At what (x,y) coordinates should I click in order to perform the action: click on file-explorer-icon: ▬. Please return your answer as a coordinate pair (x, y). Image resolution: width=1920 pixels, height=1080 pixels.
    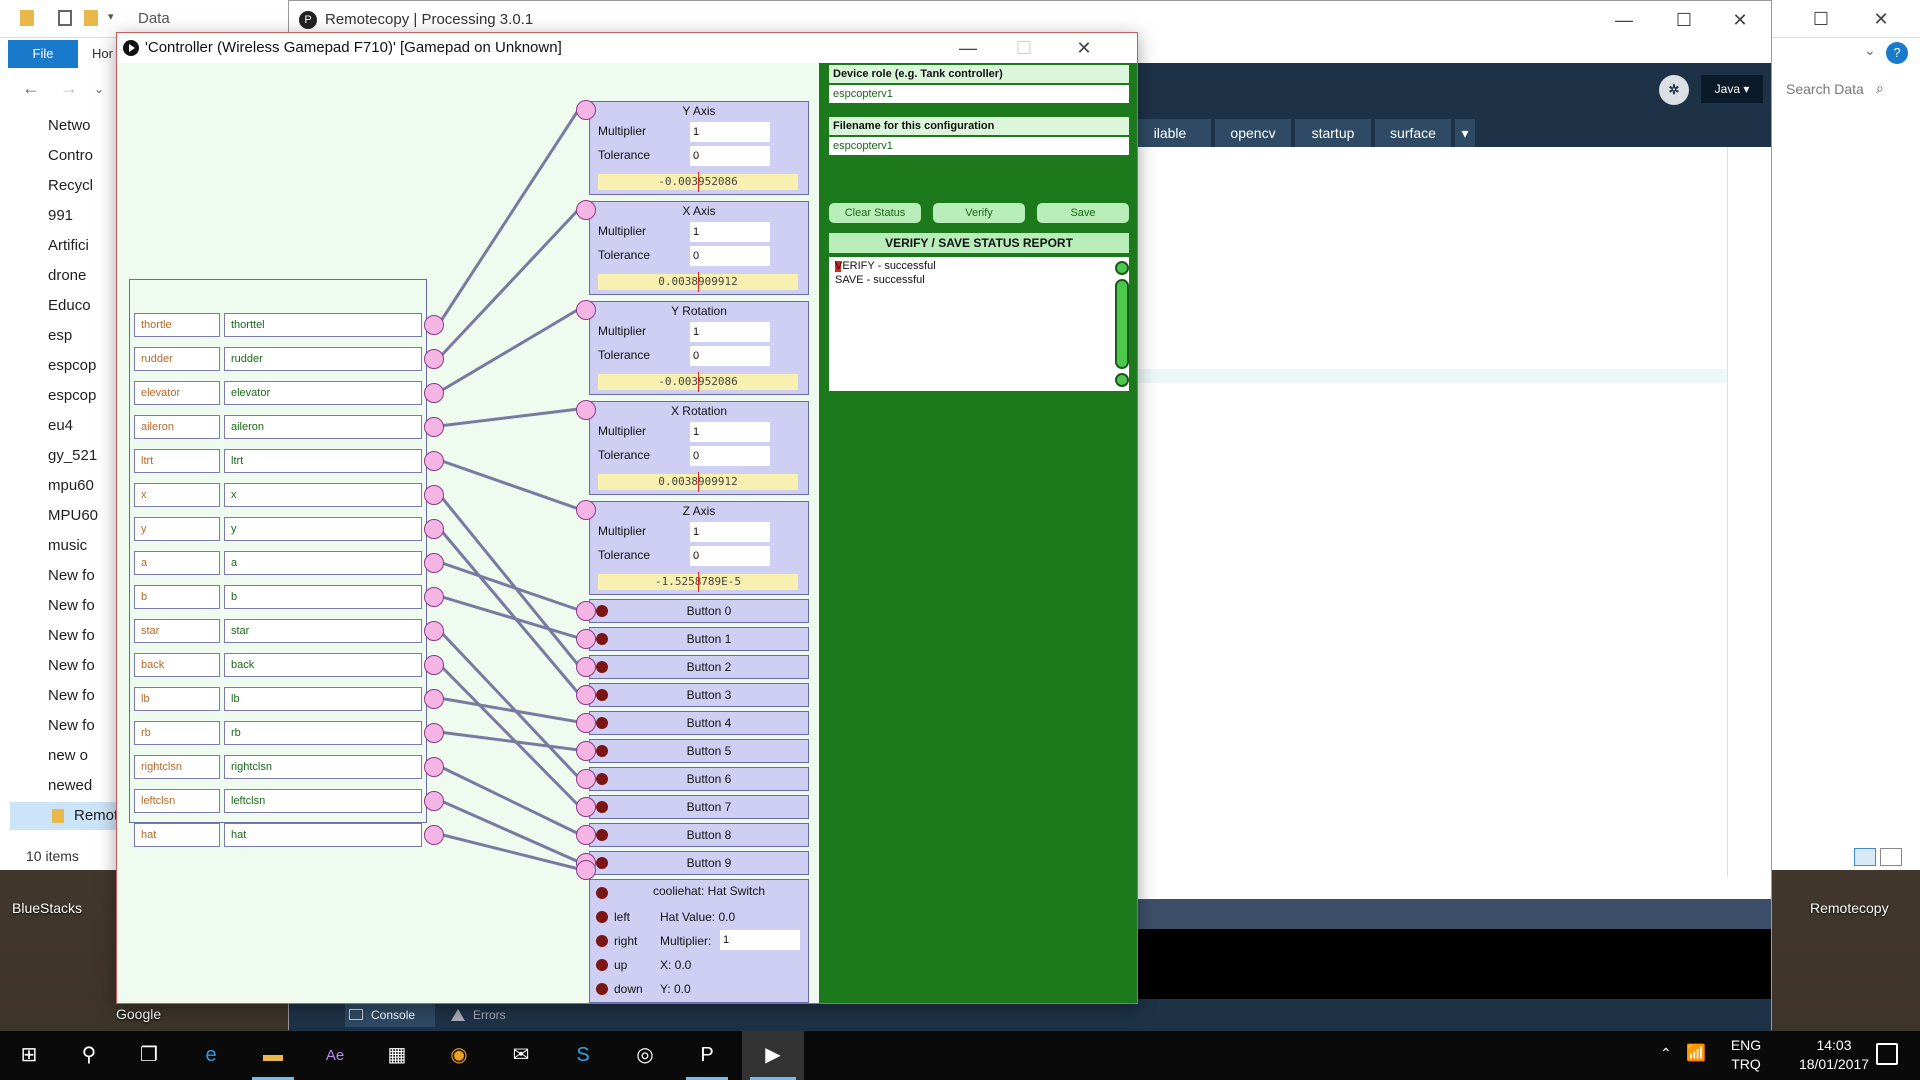
    Looking at the image, I should click on (273, 1055).